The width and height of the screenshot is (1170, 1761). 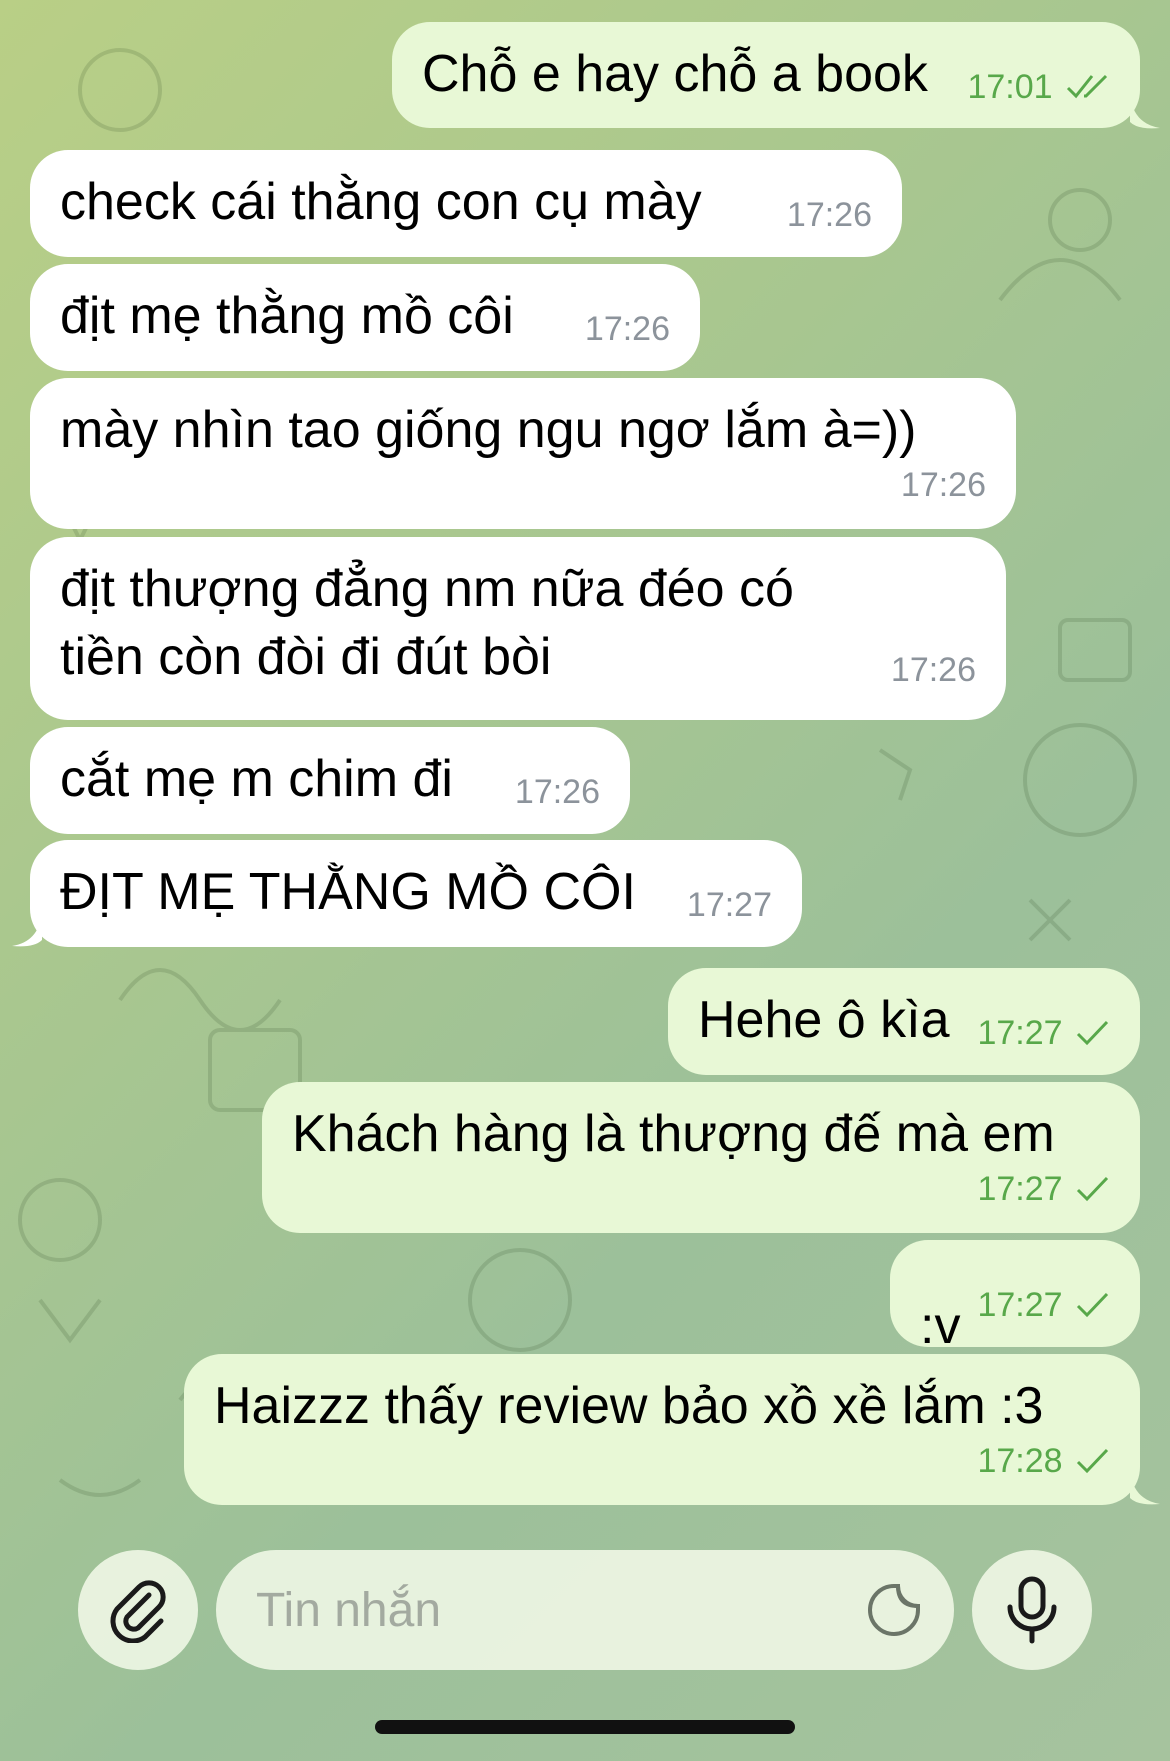 I want to click on message-bubble-incoming: 17:26 cắt mẹ m chim đi, so click(x=330, y=780).